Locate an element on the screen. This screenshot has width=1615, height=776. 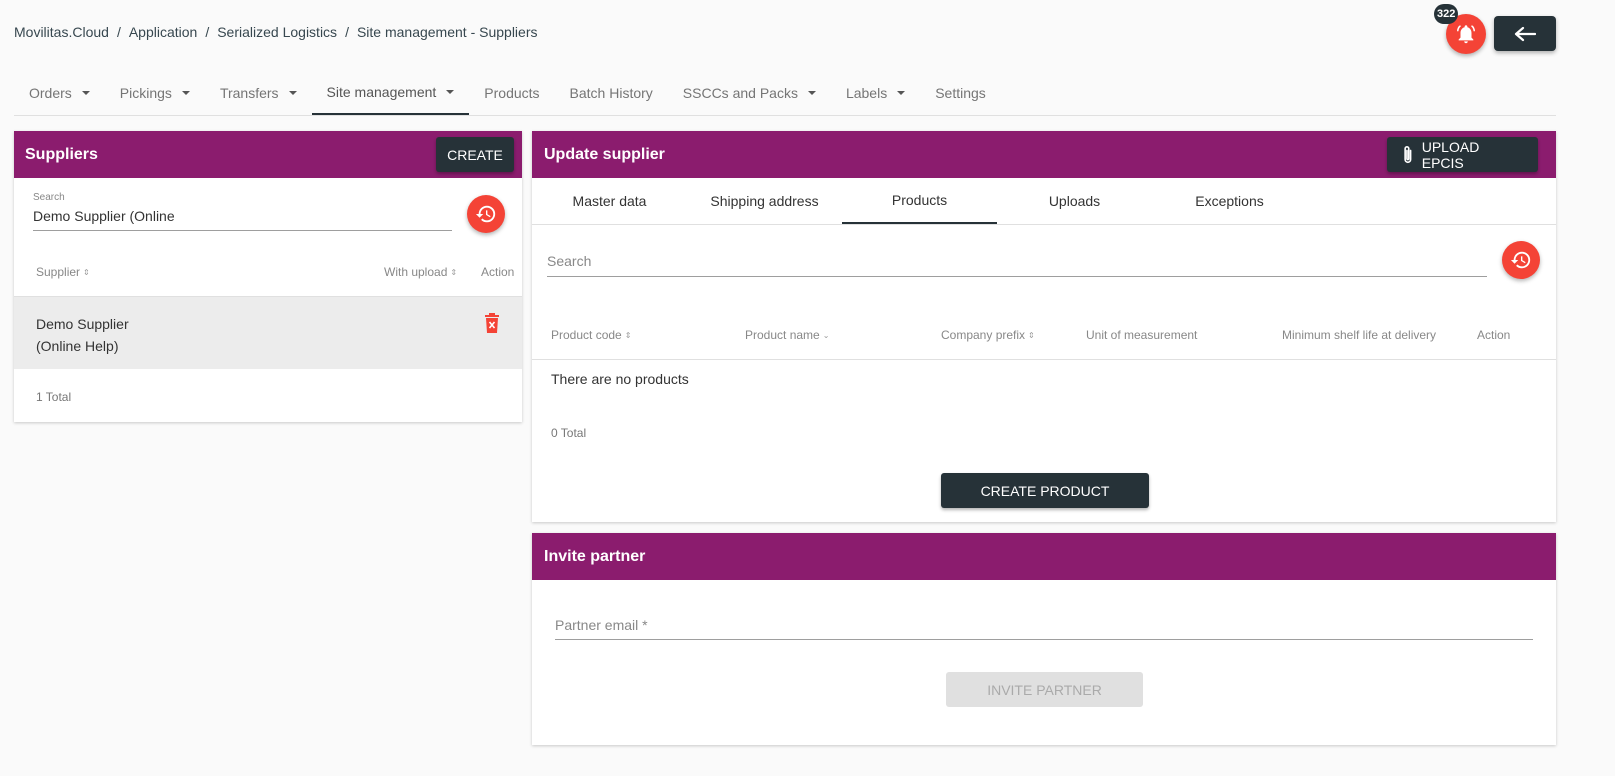
product-search-input: Search is located at coordinates (1017, 265).